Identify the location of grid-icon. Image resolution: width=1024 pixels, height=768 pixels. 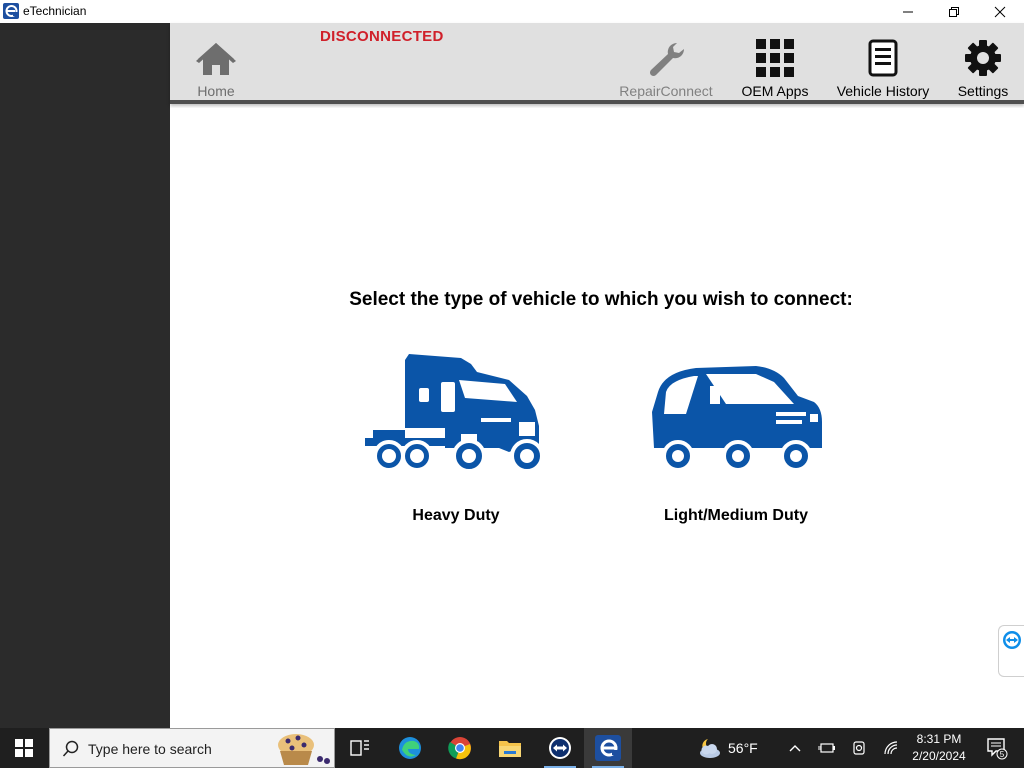
(775, 54).